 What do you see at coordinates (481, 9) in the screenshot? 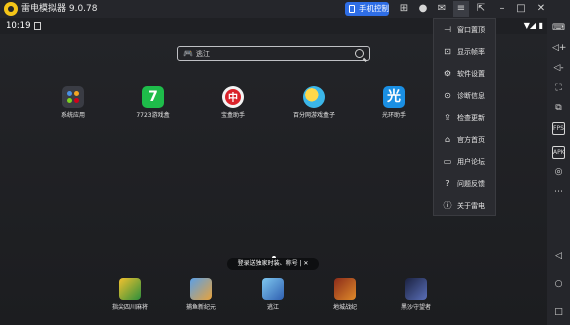
I see `sidebar-toggle-icon: ⇱` at bounding box center [481, 9].